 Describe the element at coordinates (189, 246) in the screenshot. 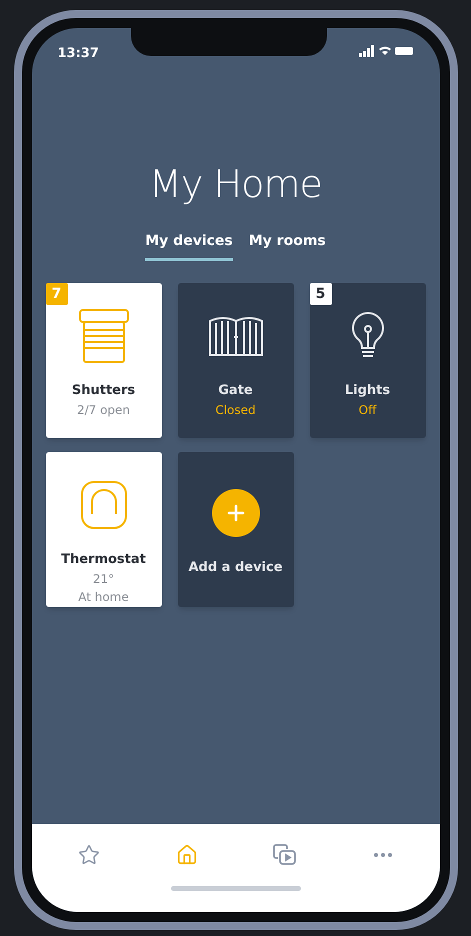

I see `tab: My devices` at that location.